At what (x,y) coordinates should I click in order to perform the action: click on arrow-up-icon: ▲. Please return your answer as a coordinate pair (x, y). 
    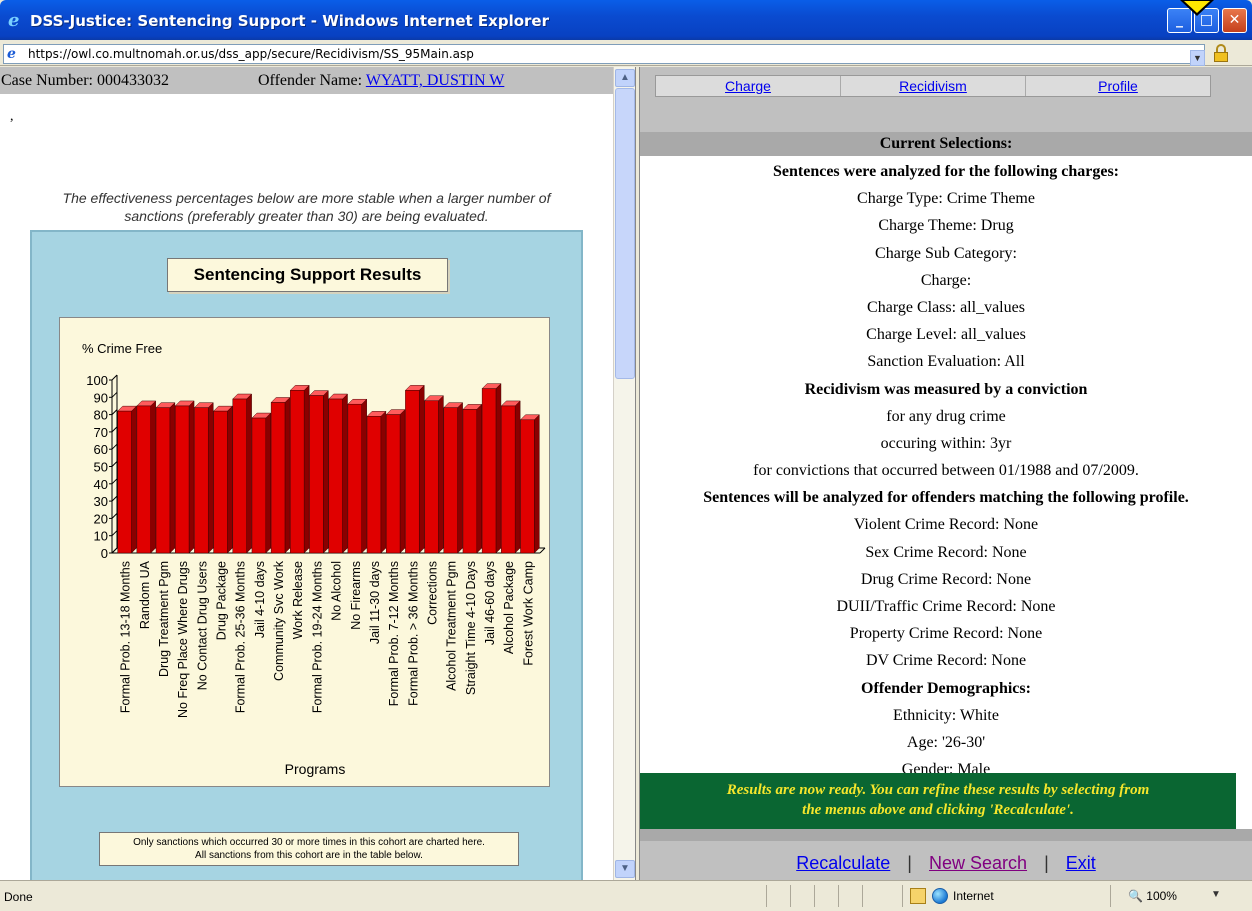
    Looking at the image, I should click on (625, 77).